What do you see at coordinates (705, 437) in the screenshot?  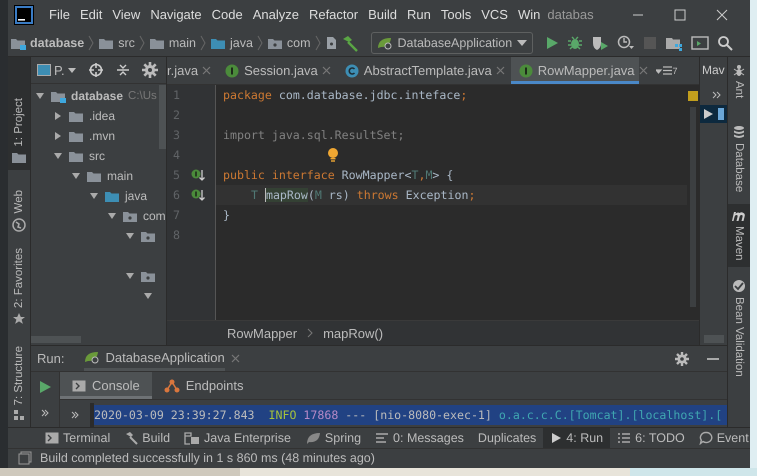 I see `speech-bubble-icon` at bounding box center [705, 437].